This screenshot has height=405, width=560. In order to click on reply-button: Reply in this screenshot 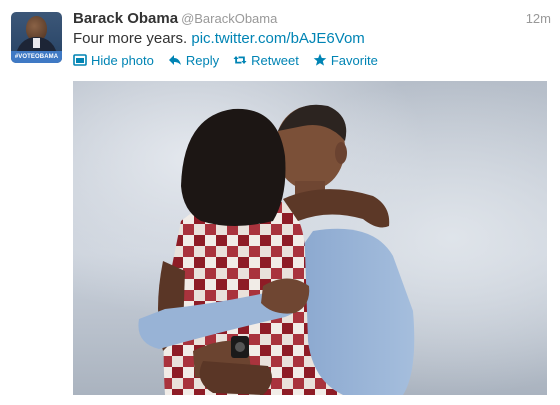, I will do `click(193, 60)`.